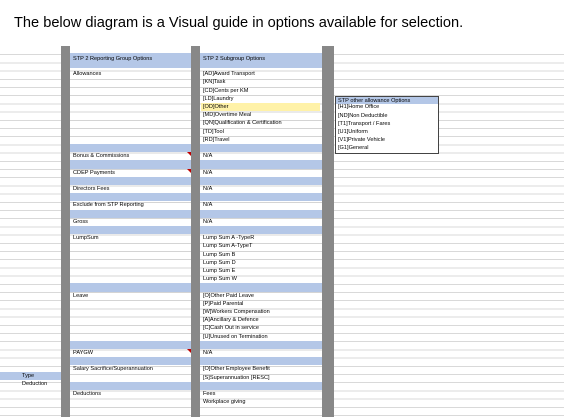 This screenshot has height=417, width=564. What do you see at coordinates (131, 369) in the screenshot?
I see `reporting-group-salary: Salary Sacrifice/Superannuation` at bounding box center [131, 369].